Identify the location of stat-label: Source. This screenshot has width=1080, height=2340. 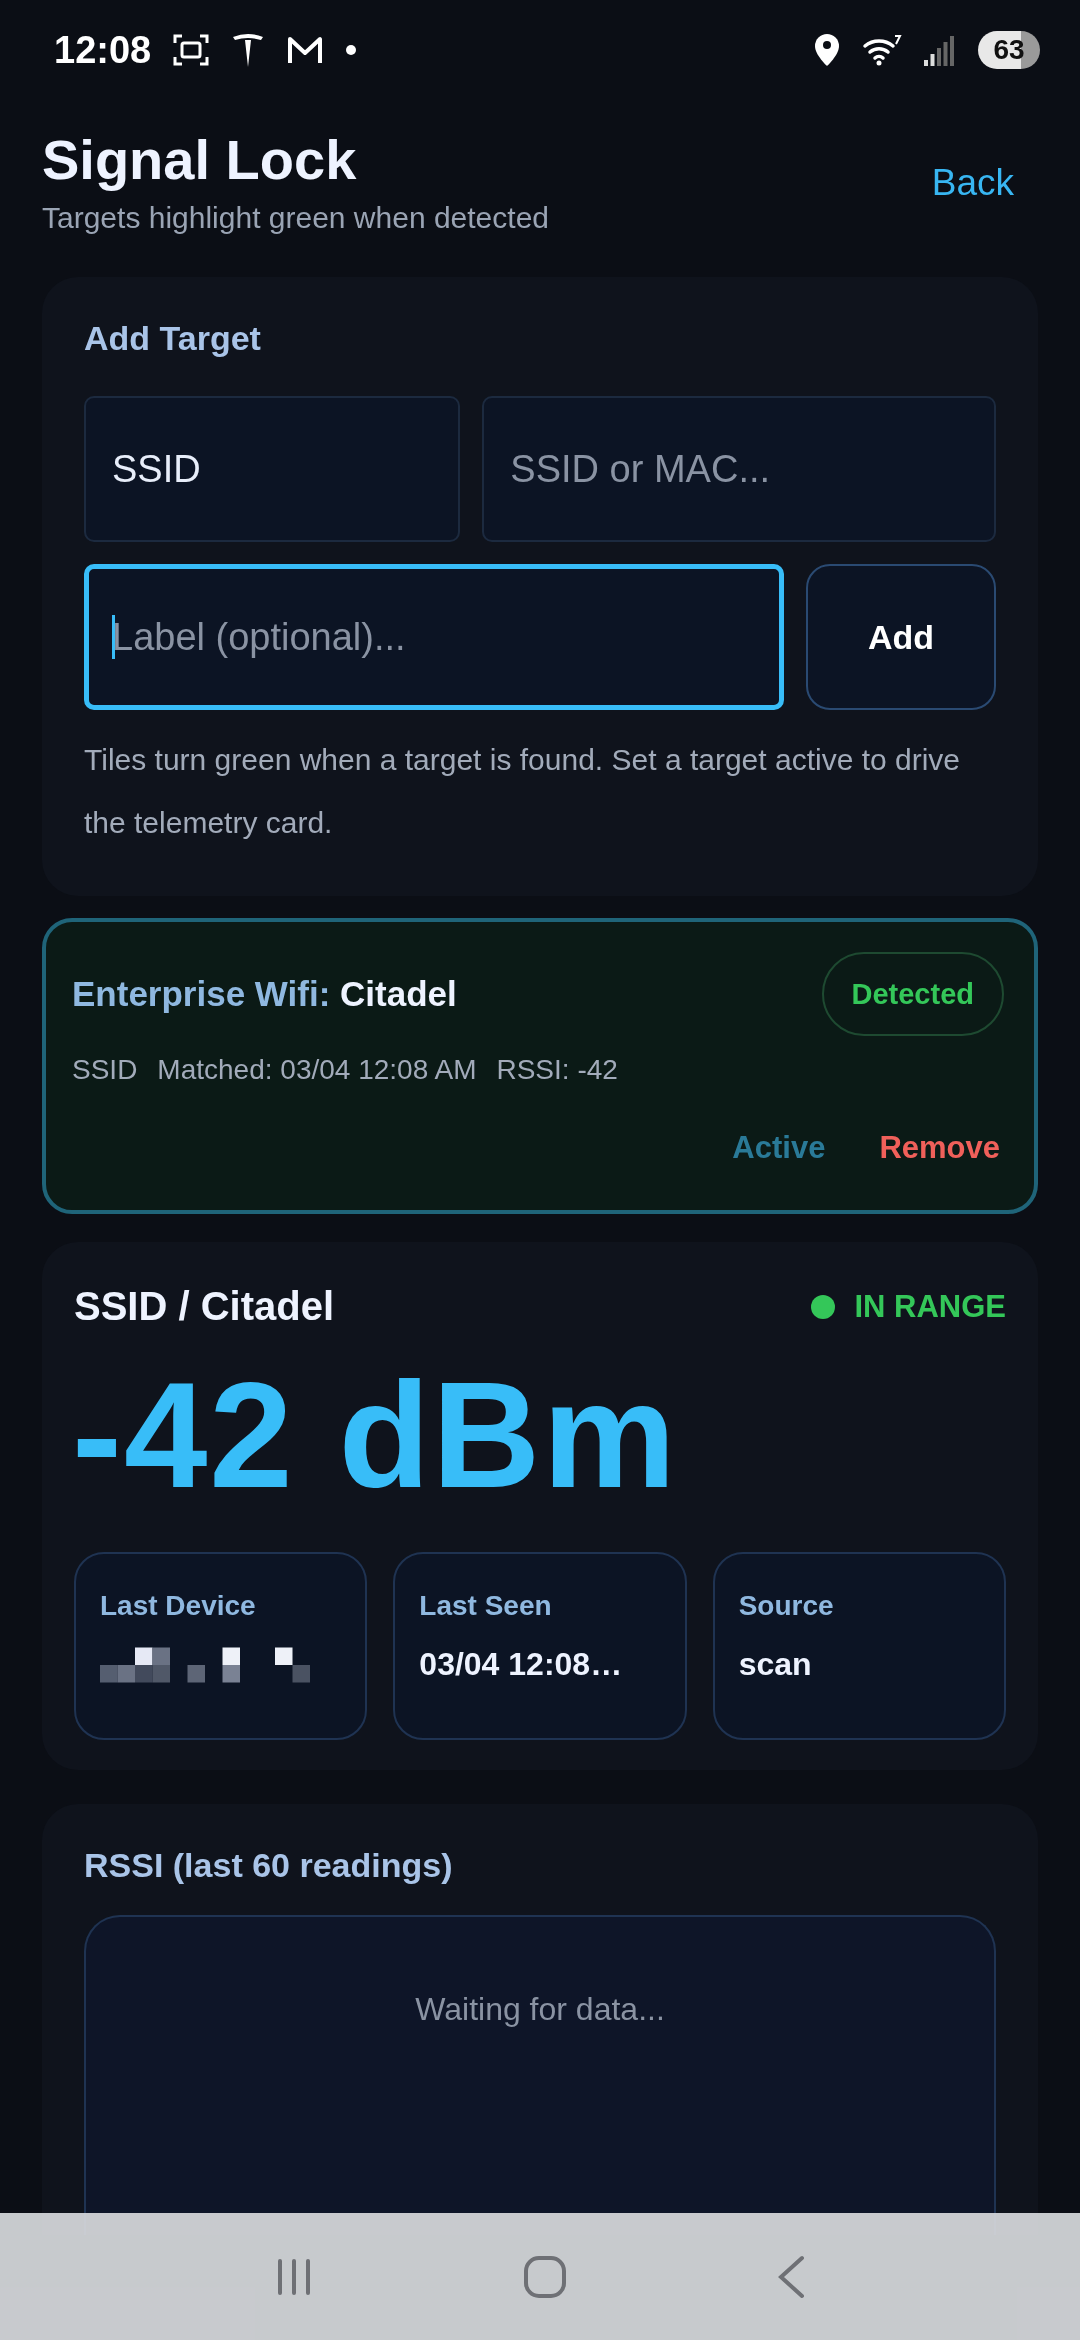
(786, 1606).